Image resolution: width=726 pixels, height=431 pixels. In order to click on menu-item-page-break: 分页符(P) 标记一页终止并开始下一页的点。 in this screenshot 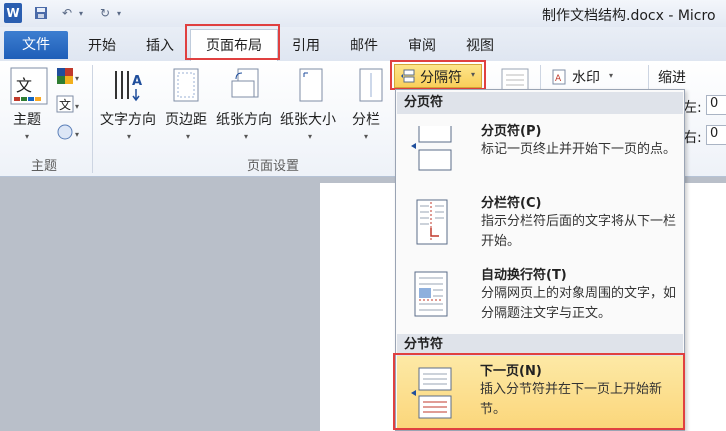, I will do `click(540, 150)`.